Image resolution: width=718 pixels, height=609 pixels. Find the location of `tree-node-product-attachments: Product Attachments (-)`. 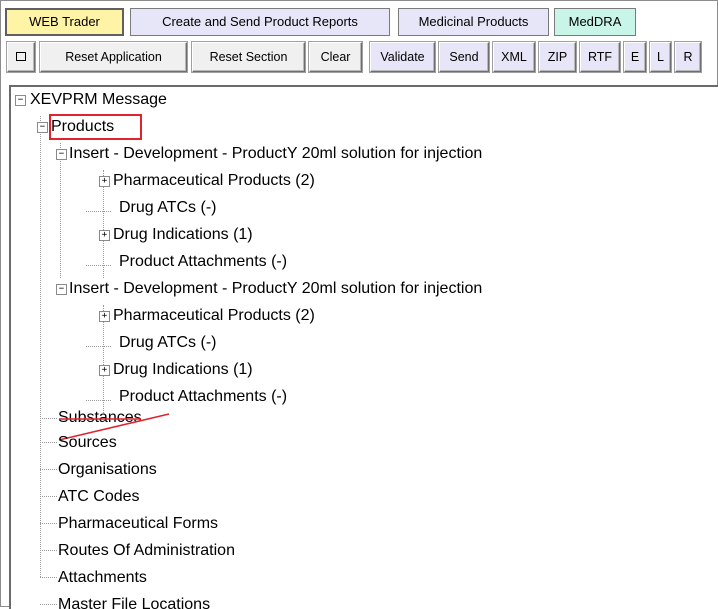

tree-node-product-attachments: Product Attachments (-) is located at coordinates (203, 262).